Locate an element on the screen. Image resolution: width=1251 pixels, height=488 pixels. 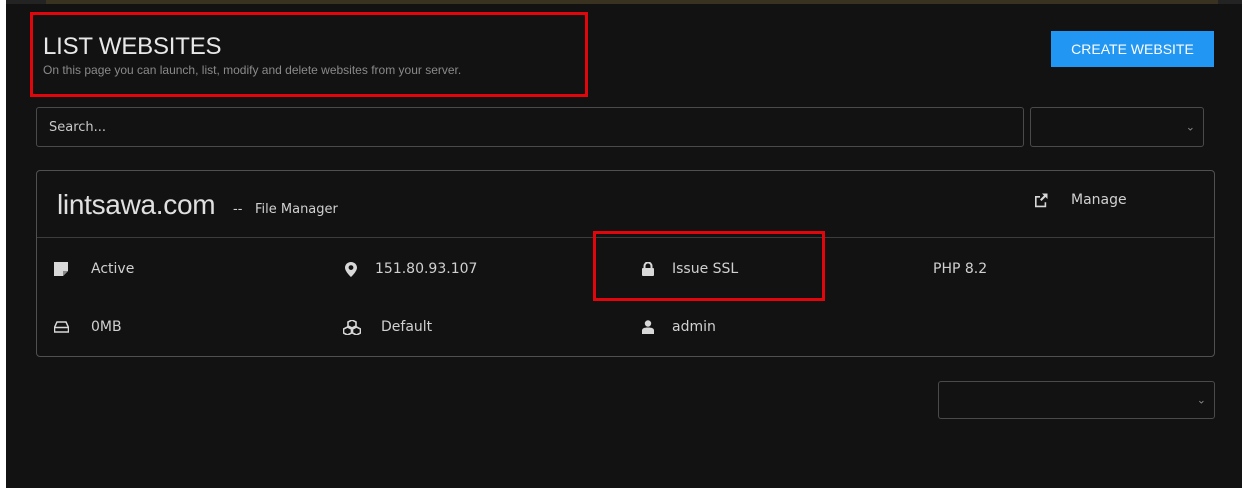
status-info: Active is located at coordinates (93, 269).